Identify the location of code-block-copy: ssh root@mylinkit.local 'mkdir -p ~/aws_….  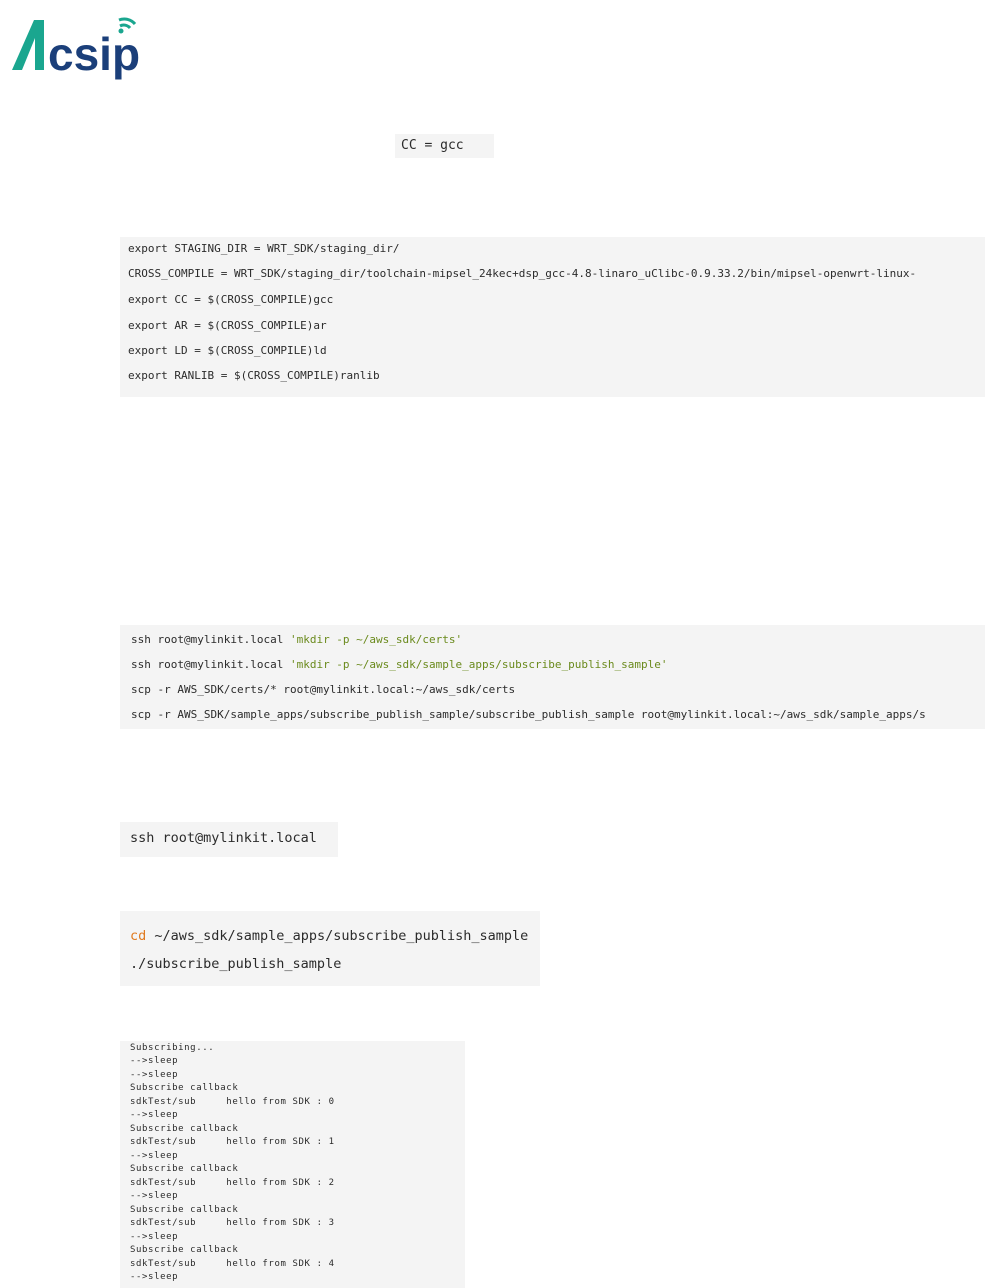
(552, 677).